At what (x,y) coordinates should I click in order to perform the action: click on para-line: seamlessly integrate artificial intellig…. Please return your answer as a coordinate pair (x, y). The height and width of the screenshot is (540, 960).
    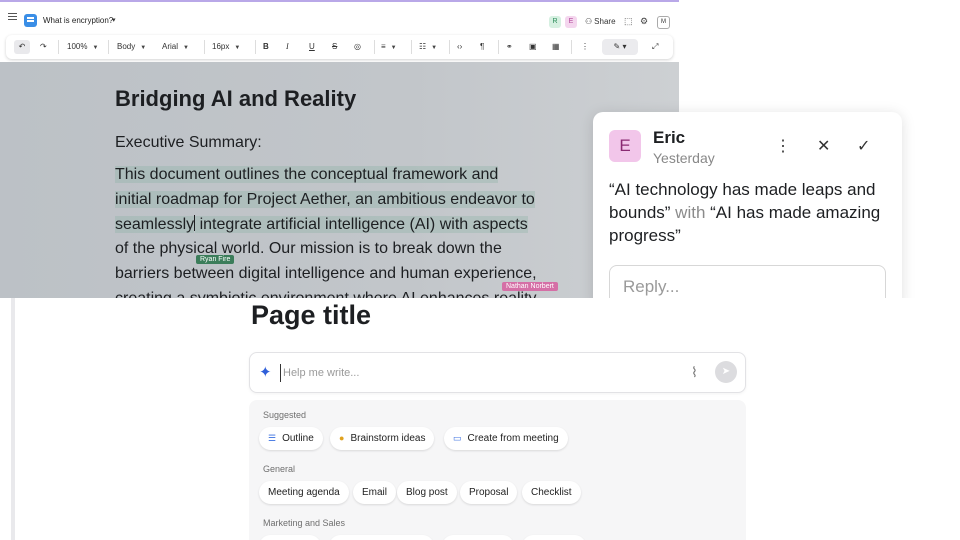
    Looking at the image, I should click on (321, 223).